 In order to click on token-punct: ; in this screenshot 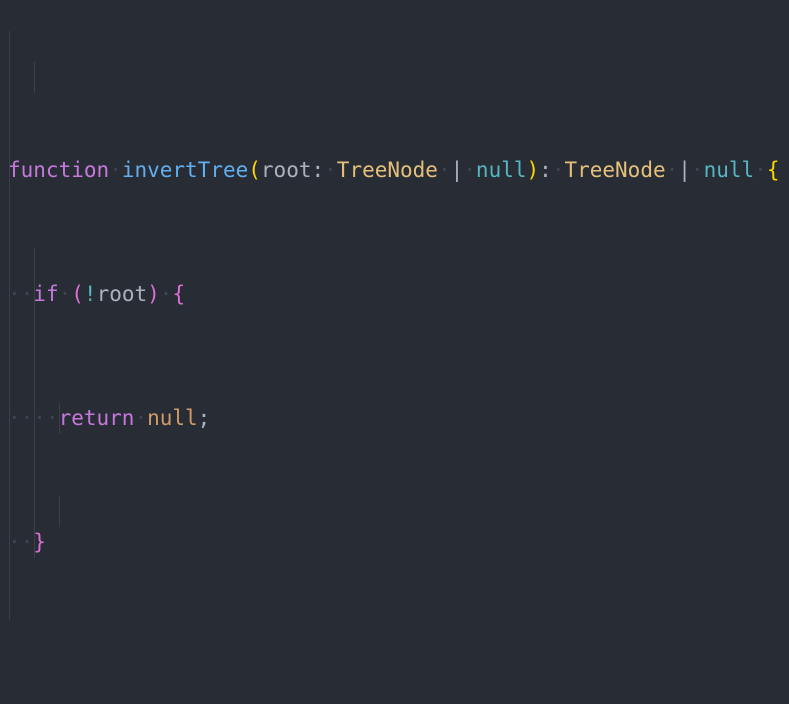, I will do `click(204, 418)`.